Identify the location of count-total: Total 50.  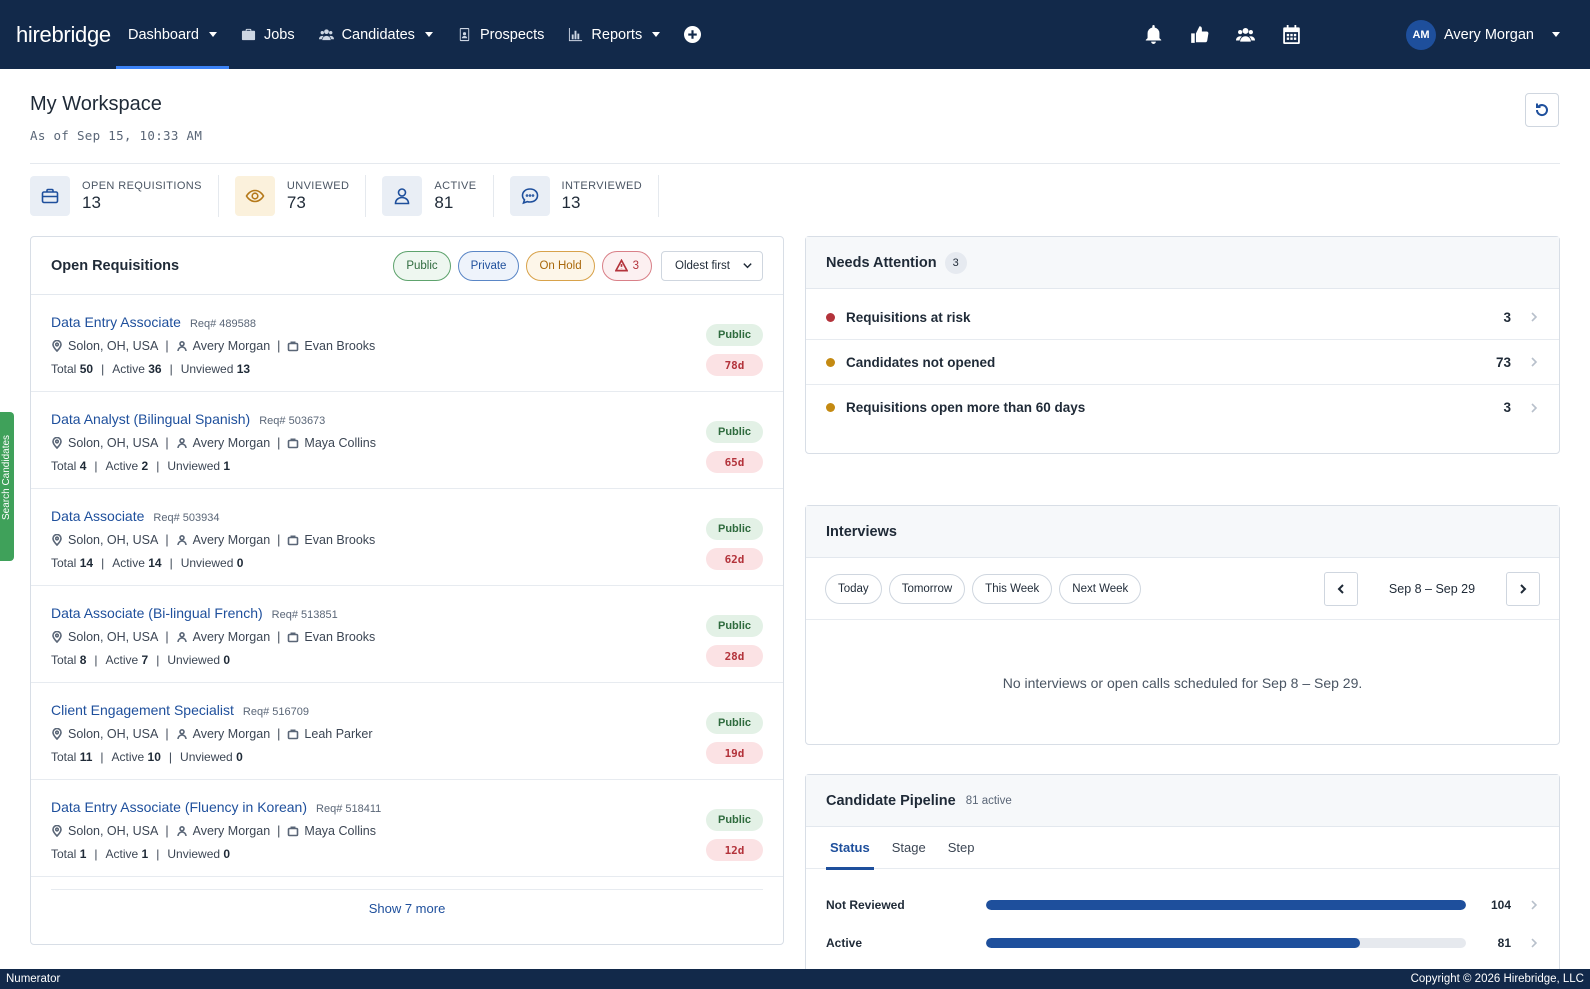
(72, 369).